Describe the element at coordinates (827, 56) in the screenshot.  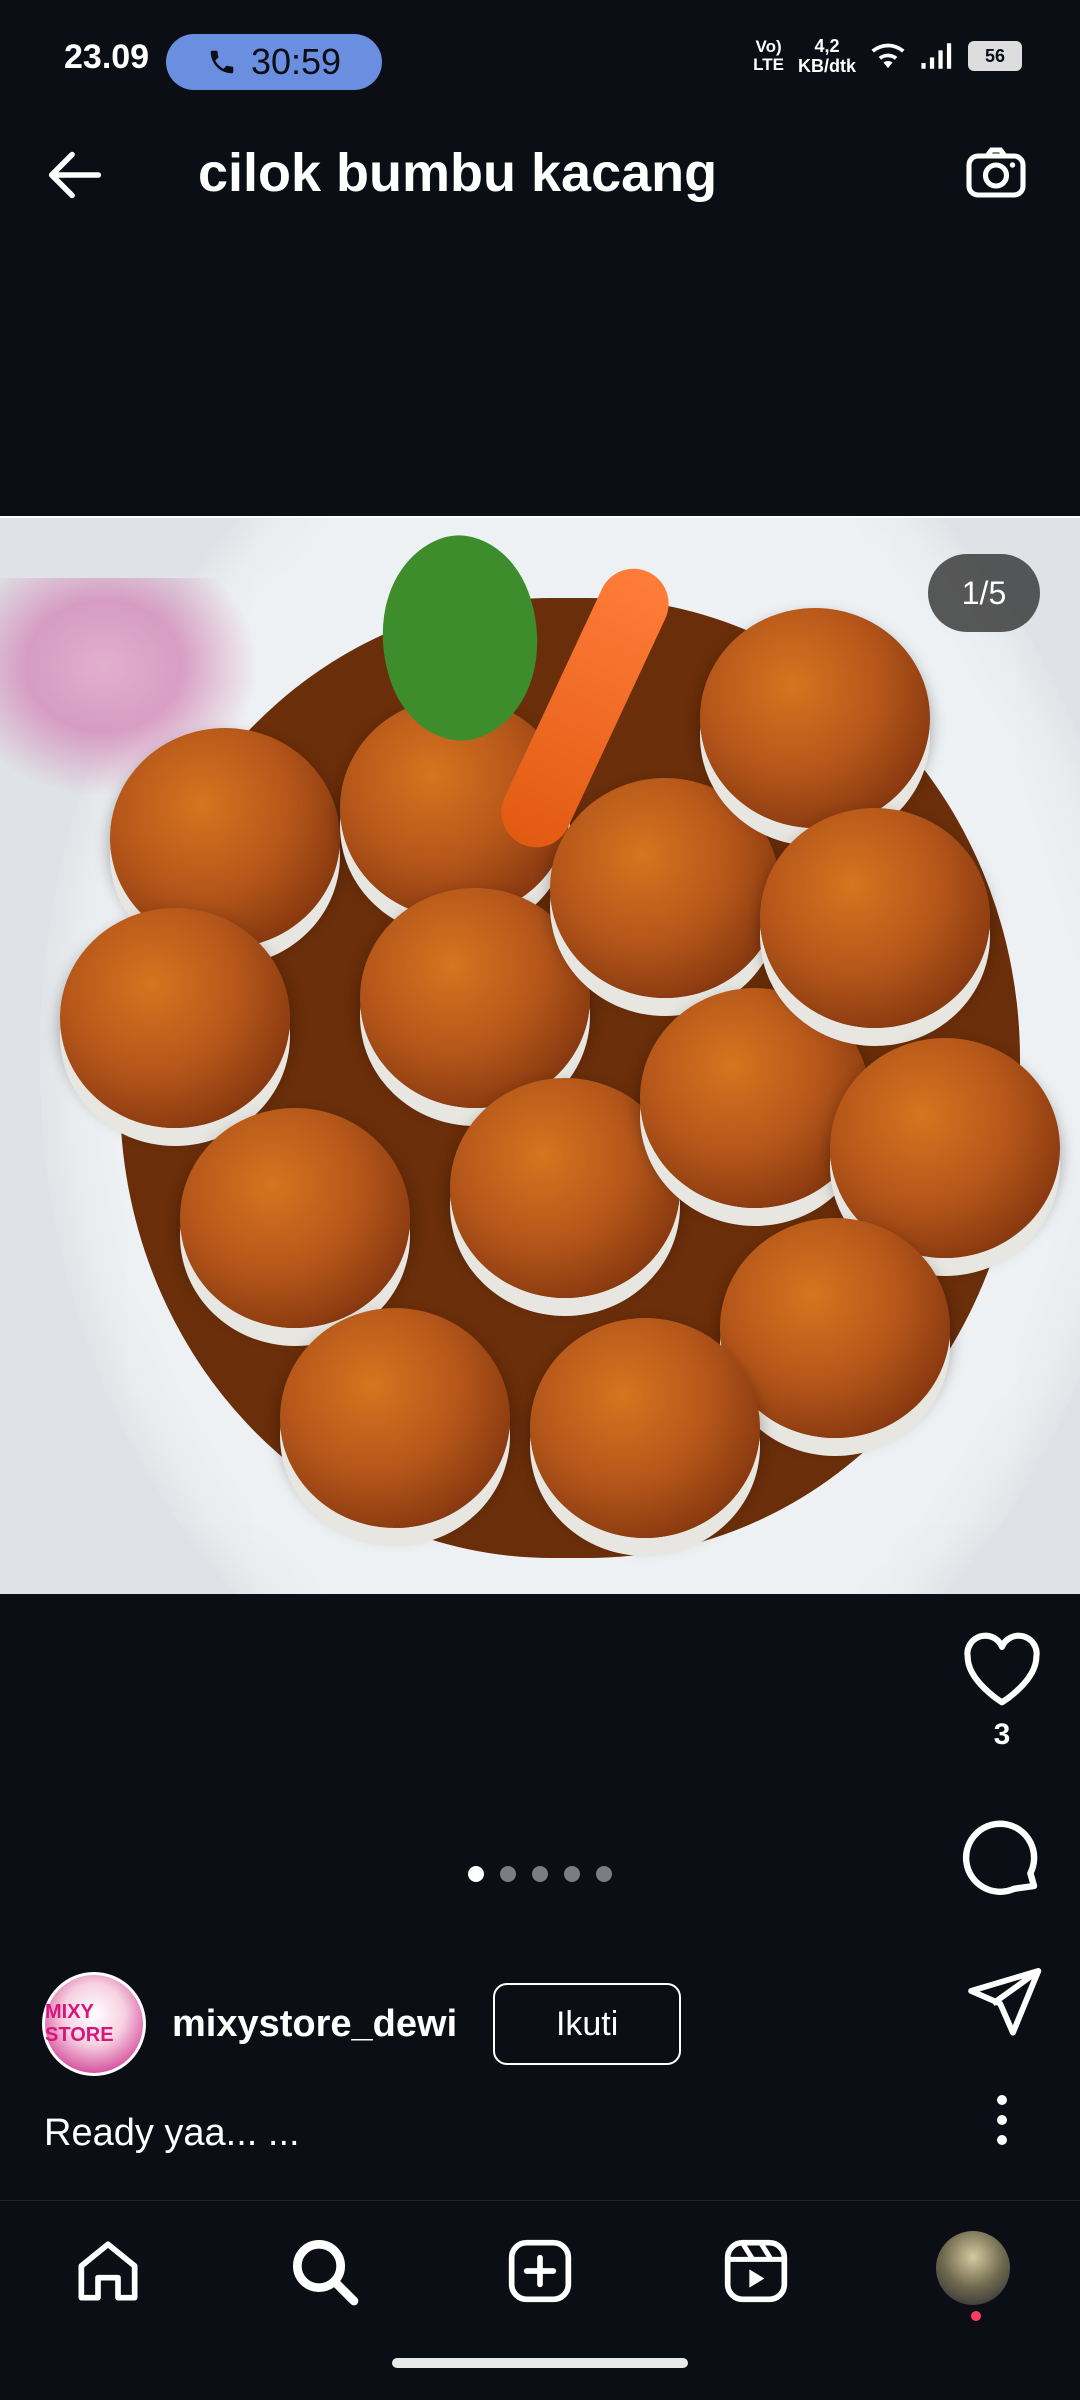
I see `network-speed: 4,2 KB/dtk` at that location.